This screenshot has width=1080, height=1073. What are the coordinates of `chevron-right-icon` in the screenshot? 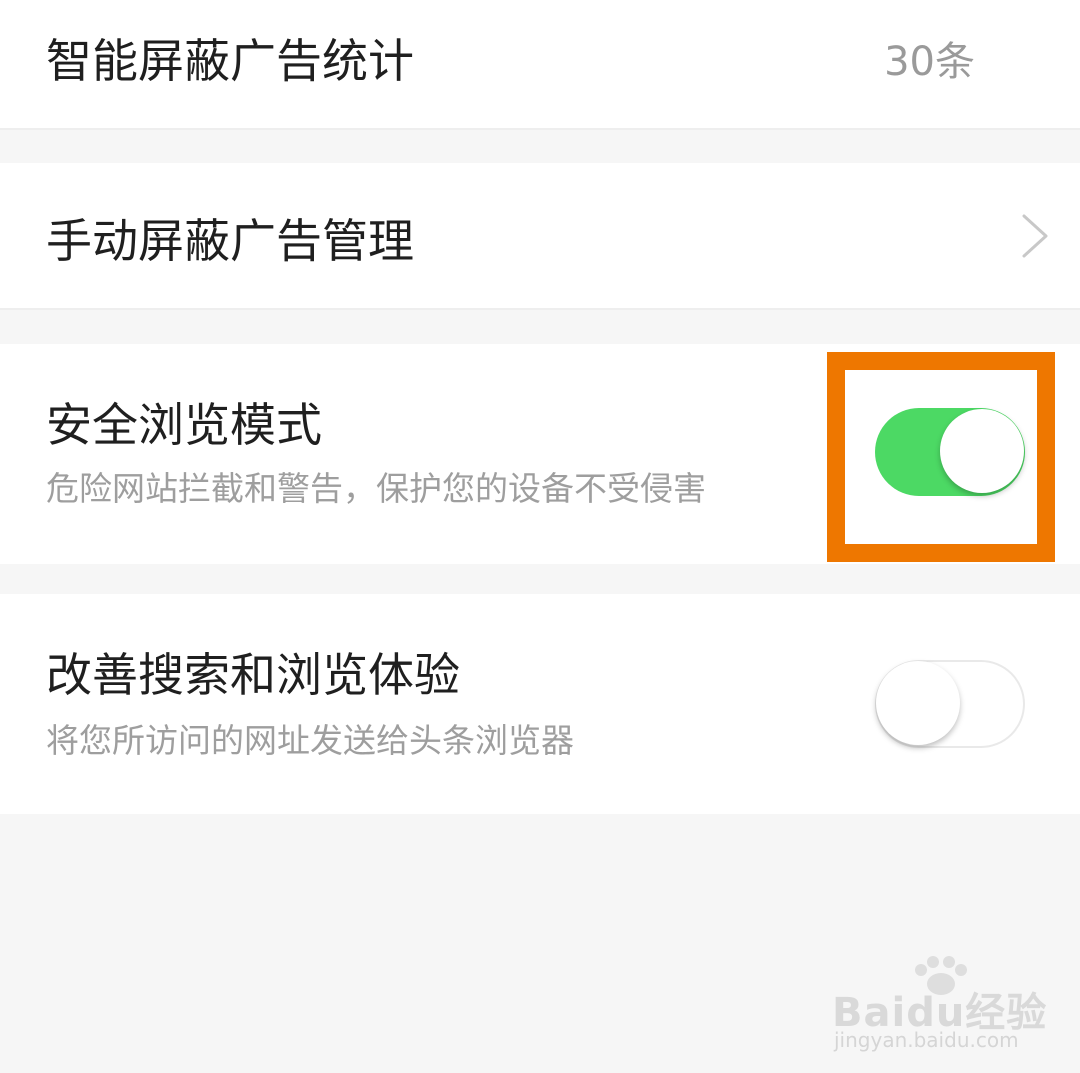 It's located at (1035, 236).